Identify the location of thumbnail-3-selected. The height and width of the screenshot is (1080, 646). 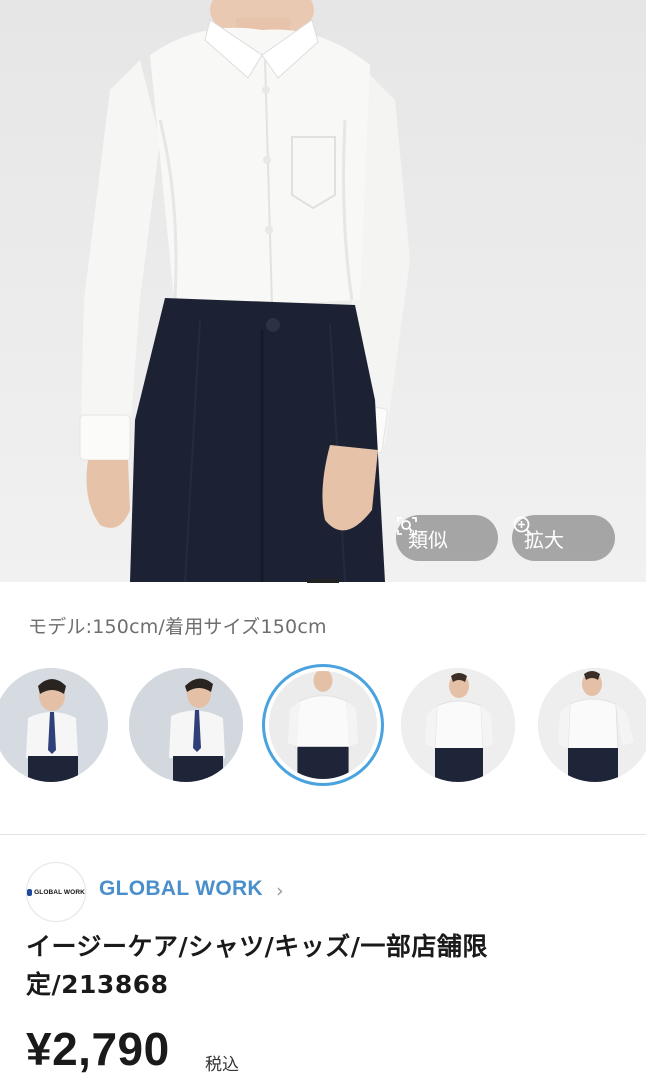
(323, 725).